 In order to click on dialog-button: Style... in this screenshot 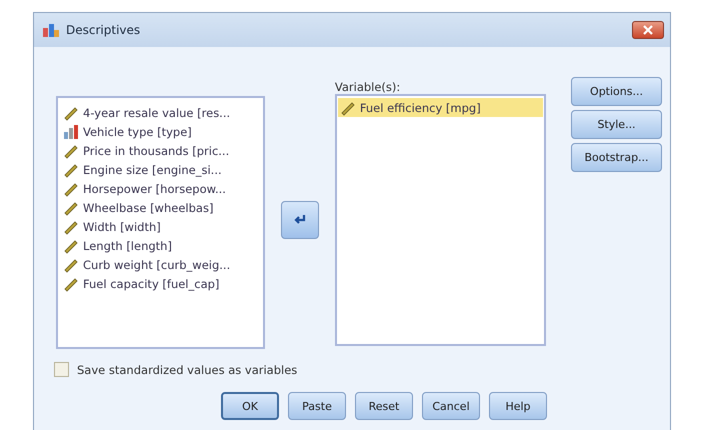, I will do `click(616, 124)`.